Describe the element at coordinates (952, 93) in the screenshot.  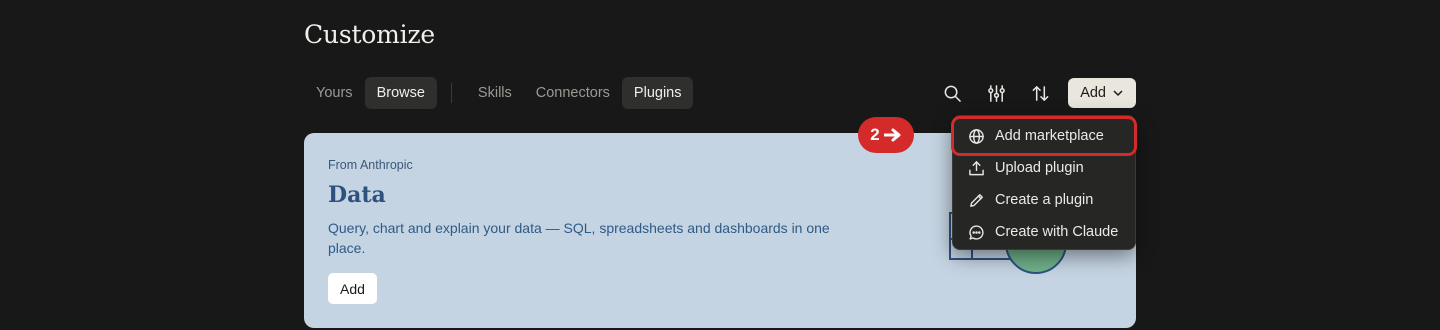
I see `search-icon` at that location.